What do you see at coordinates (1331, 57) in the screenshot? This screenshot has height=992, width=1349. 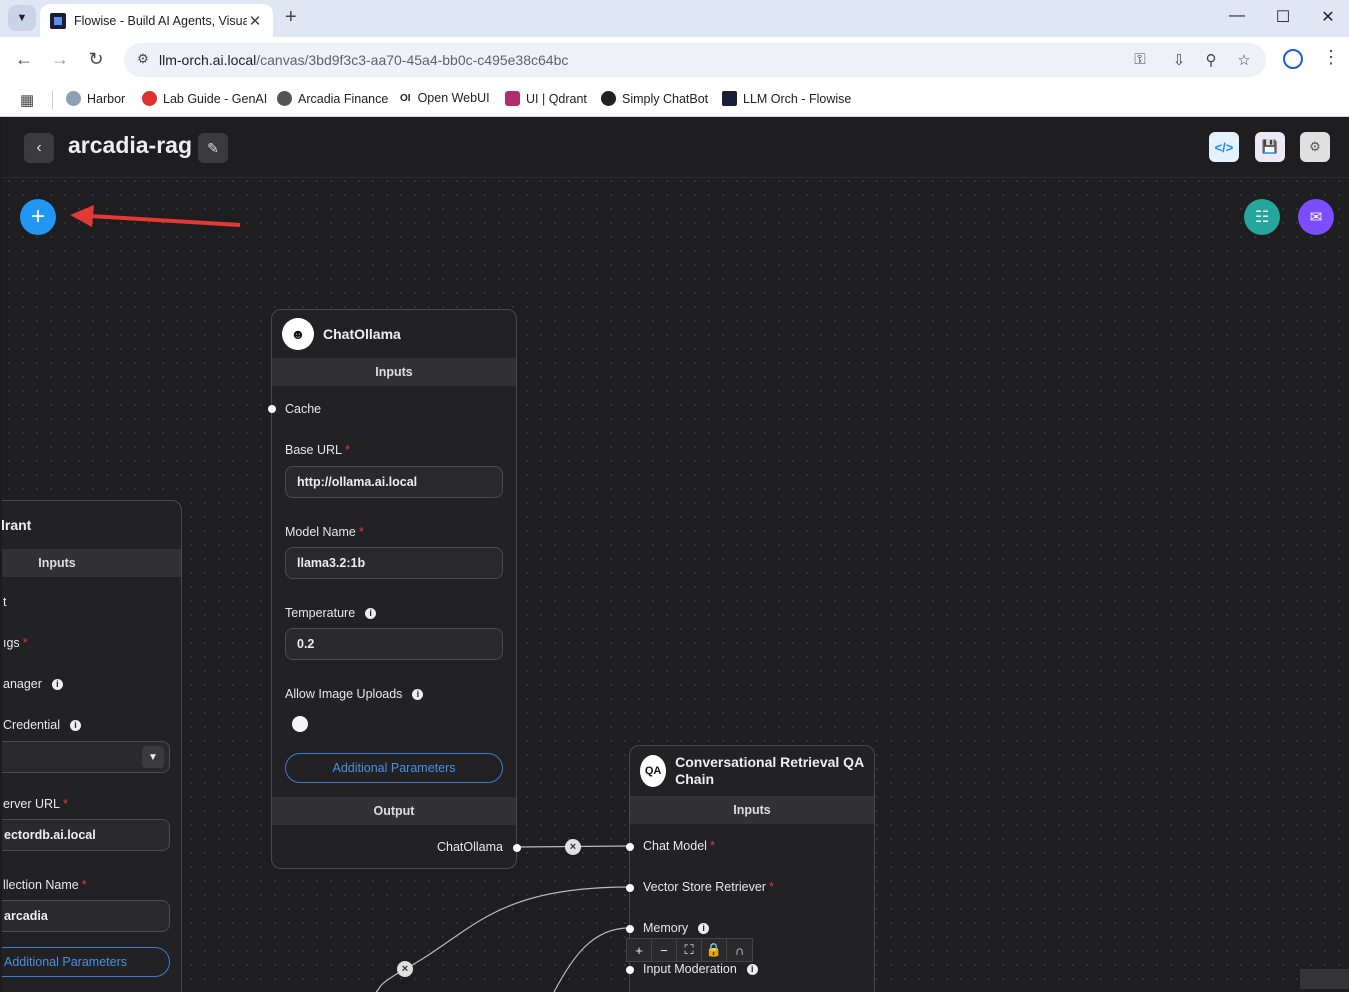 I see `browser-menu-icon: ⋮` at bounding box center [1331, 57].